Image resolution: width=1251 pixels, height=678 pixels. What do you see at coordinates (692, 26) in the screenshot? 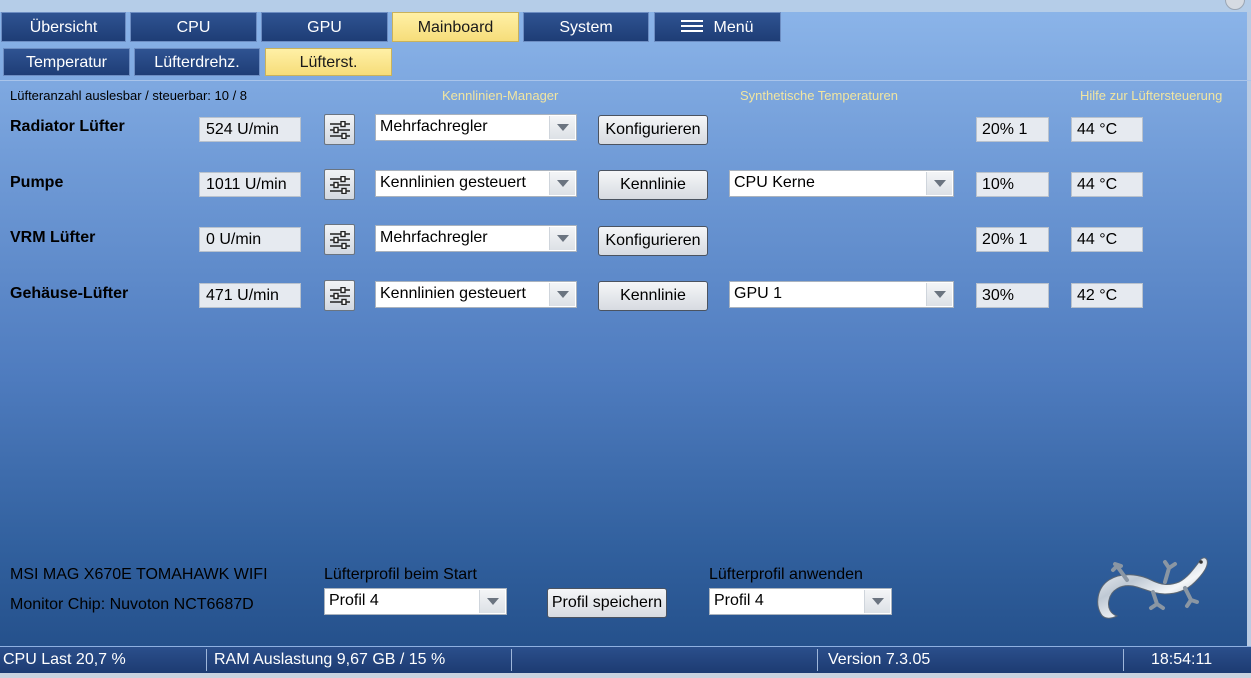
I see `hamburger-icon` at bounding box center [692, 26].